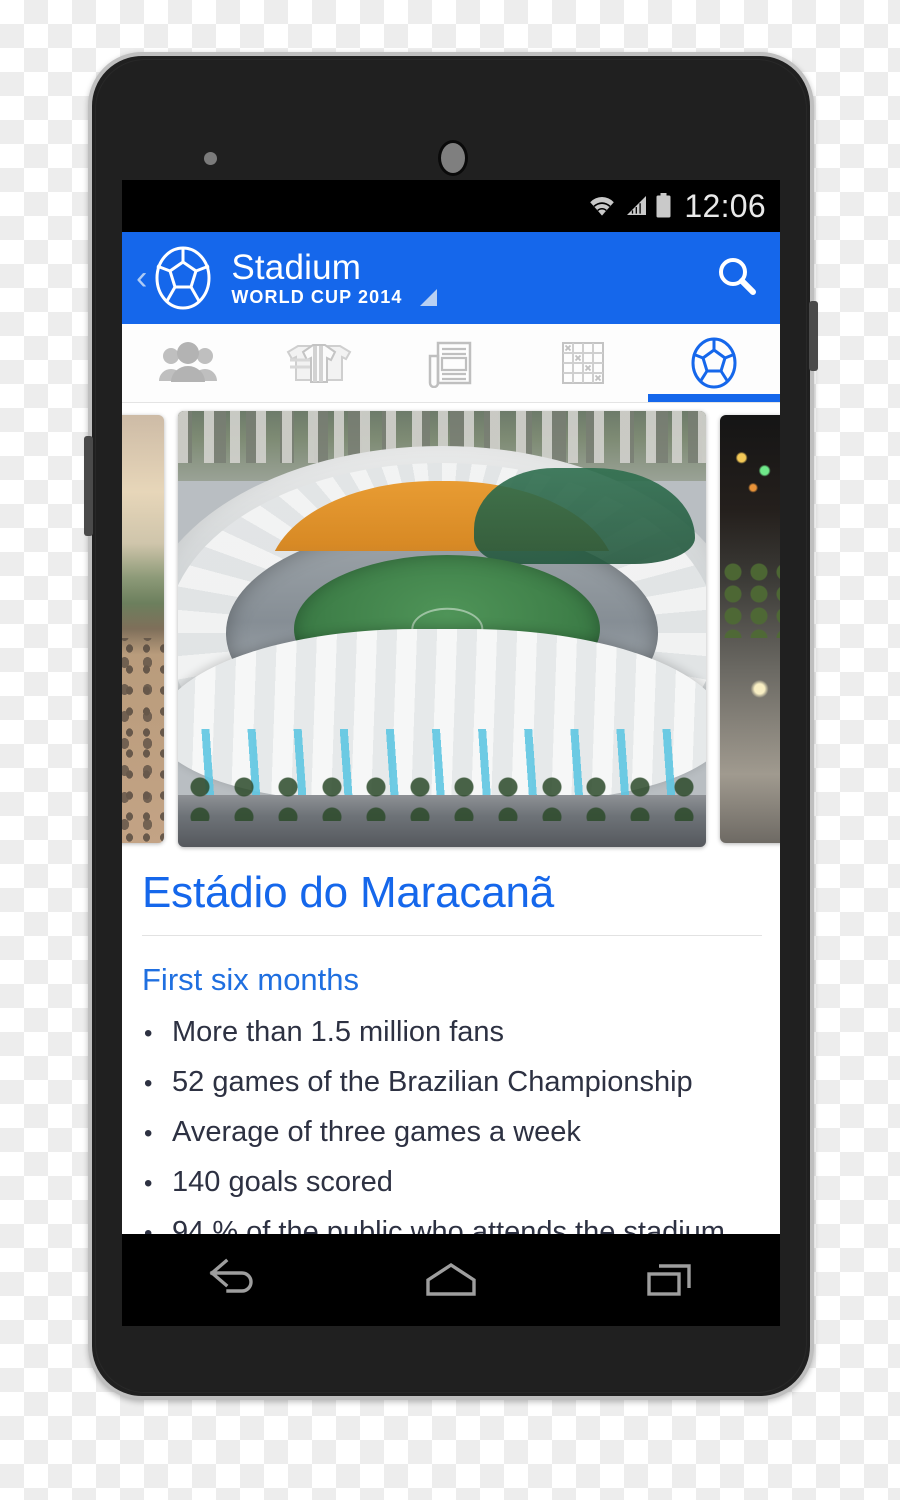  I want to click on page-title: Estádio do Maracanã, so click(348, 892).